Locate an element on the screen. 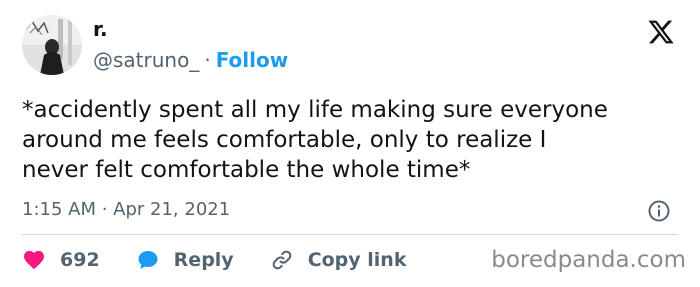 This screenshot has width=700, height=287. copy-link-button: Copy link is located at coordinates (338, 260).